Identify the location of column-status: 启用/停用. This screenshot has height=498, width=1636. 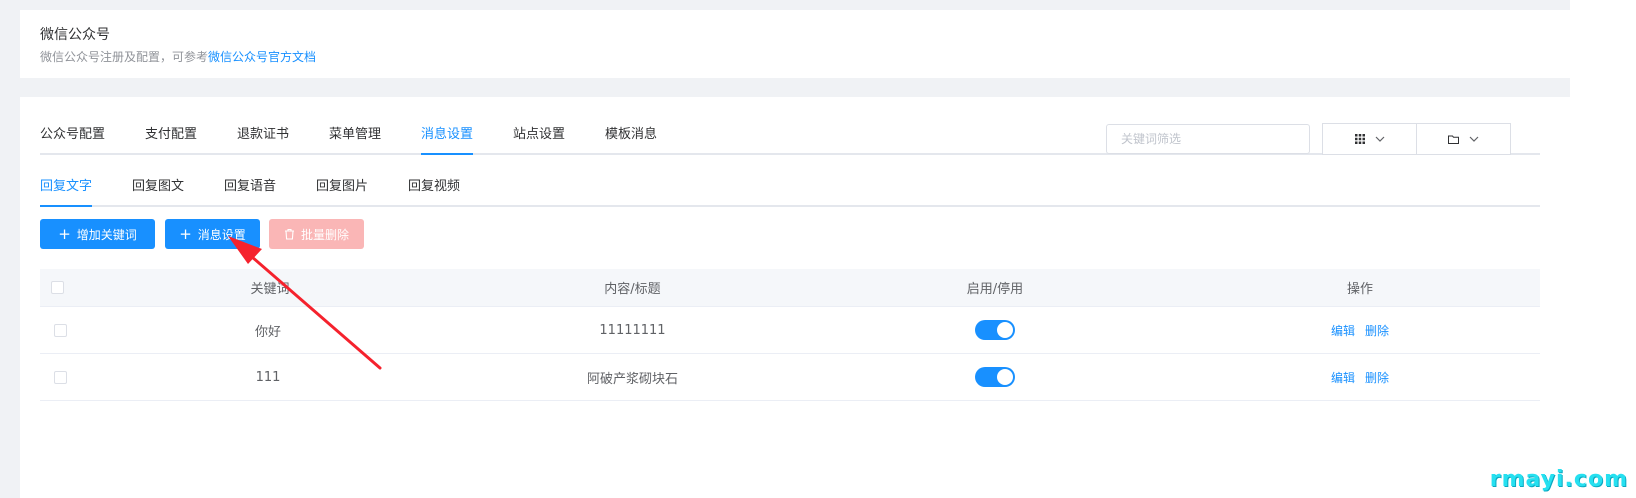
(995, 289).